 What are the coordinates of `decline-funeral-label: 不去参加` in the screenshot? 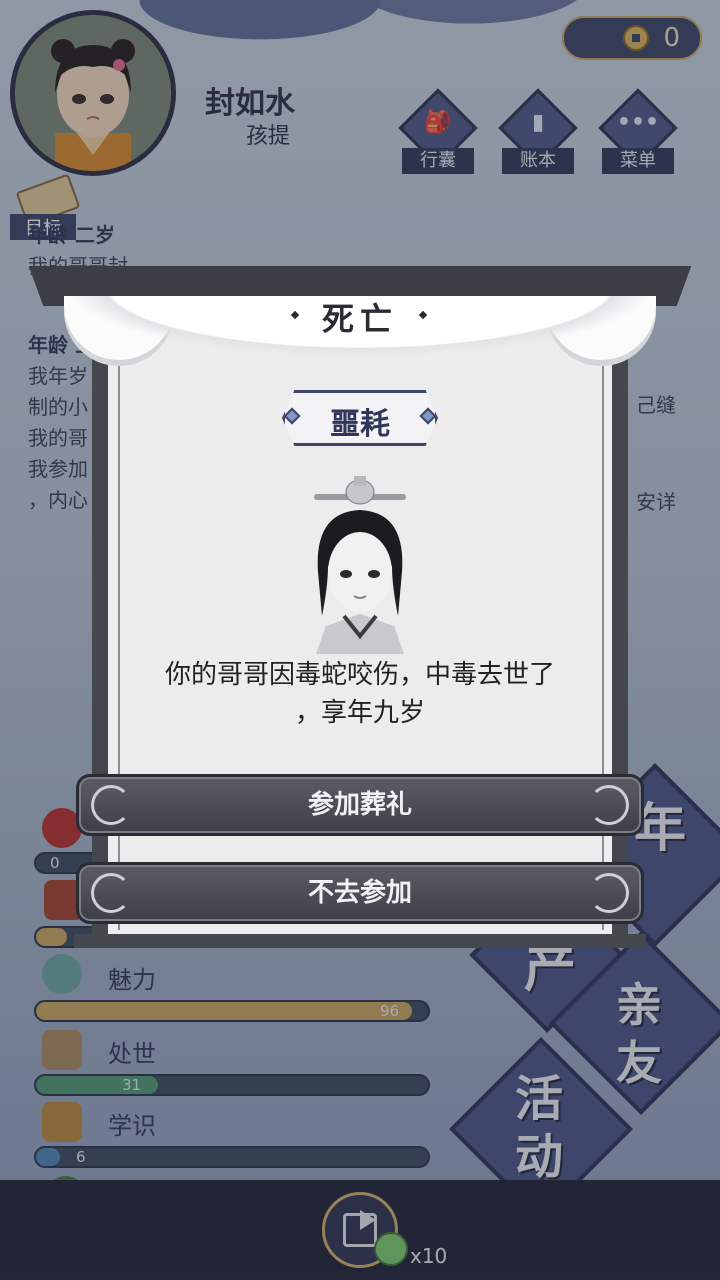 It's located at (359, 893).